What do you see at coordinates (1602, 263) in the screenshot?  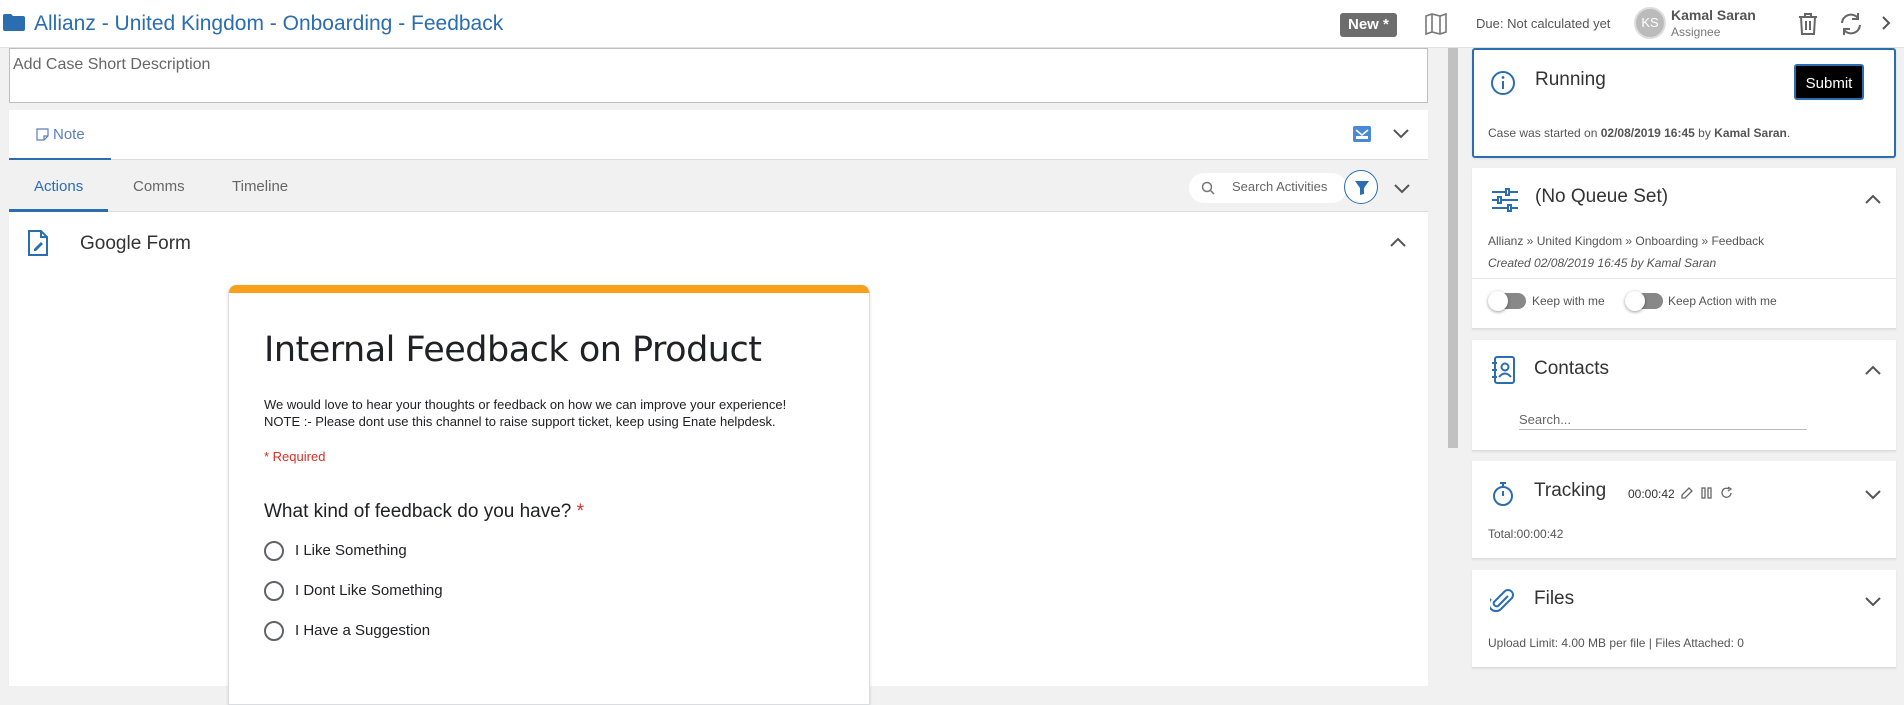 I see `queue-created: Created 02/08/2019 16:45 by Kamal Saran` at bounding box center [1602, 263].